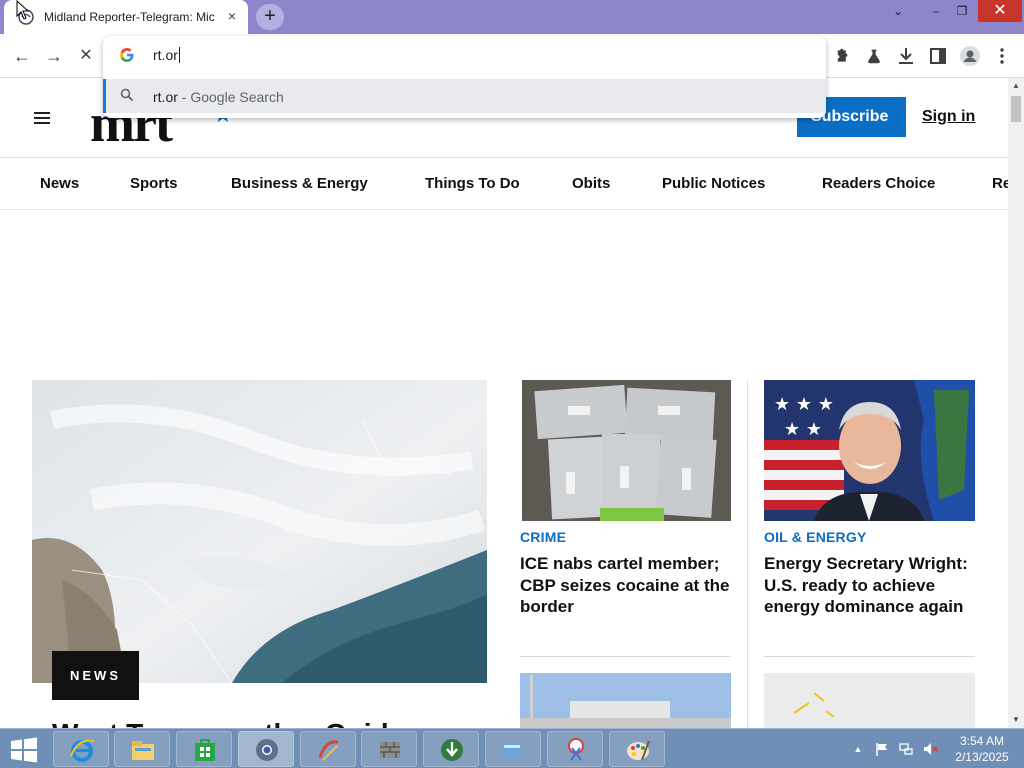 The width and height of the screenshot is (1024, 768). I want to click on browser-menu-icon, so click(1002, 56).